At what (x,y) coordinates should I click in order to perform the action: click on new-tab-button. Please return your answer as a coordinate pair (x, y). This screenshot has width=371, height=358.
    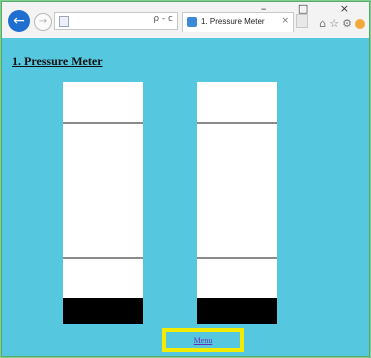
    Looking at the image, I should click on (302, 21).